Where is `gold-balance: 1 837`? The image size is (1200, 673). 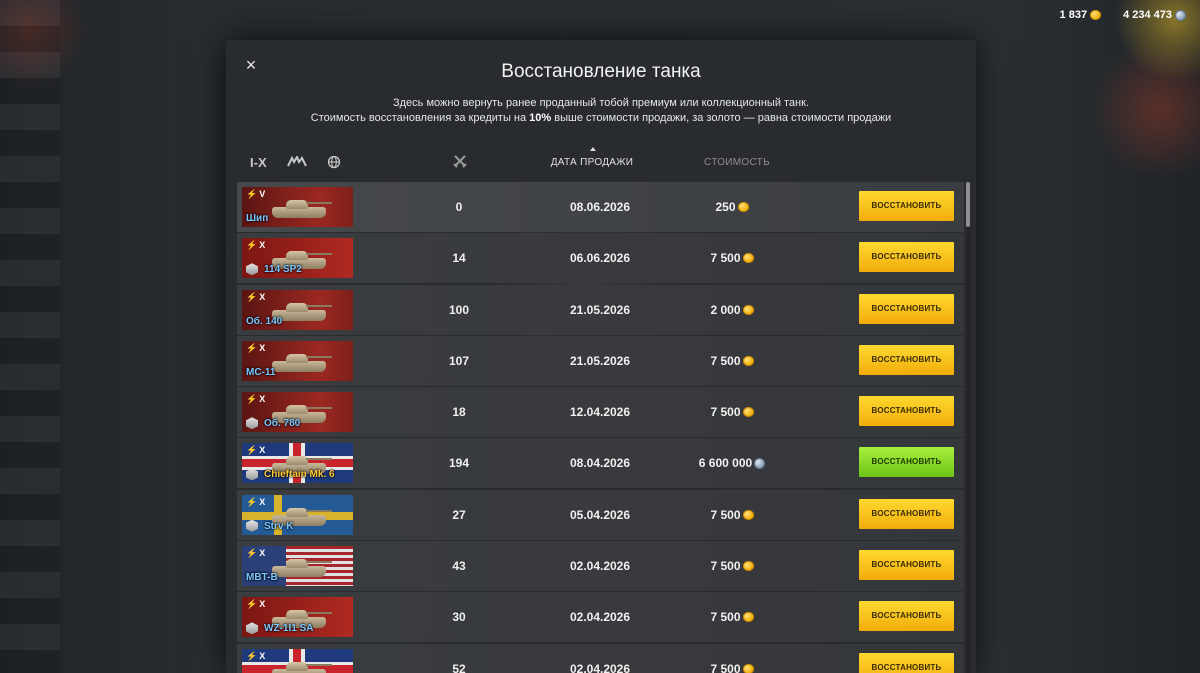
gold-balance: 1 837 is located at coordinates (1081, 15).